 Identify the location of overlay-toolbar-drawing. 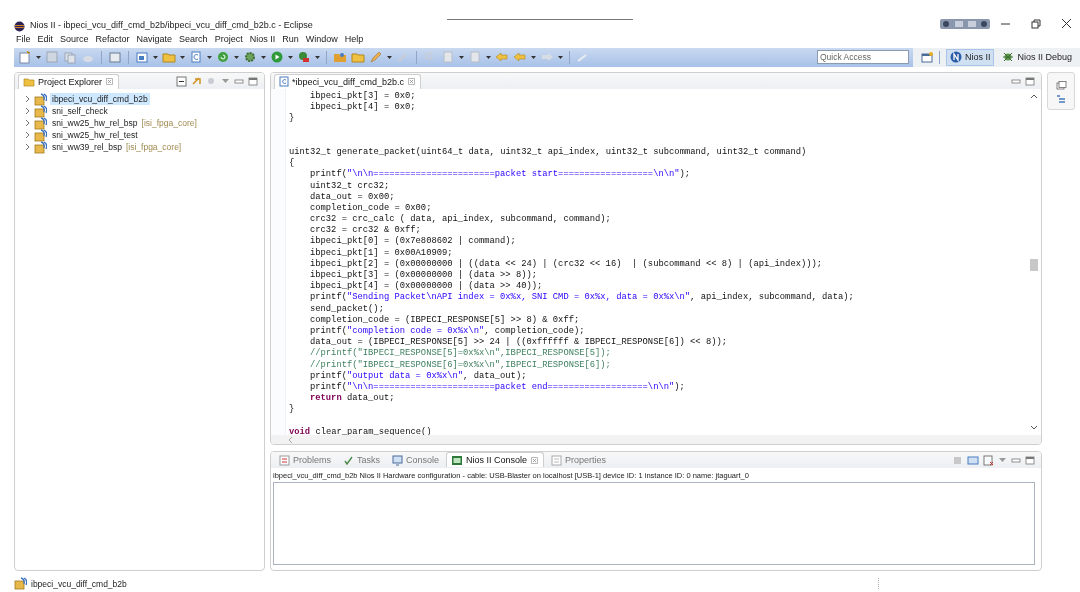
(965, 24).